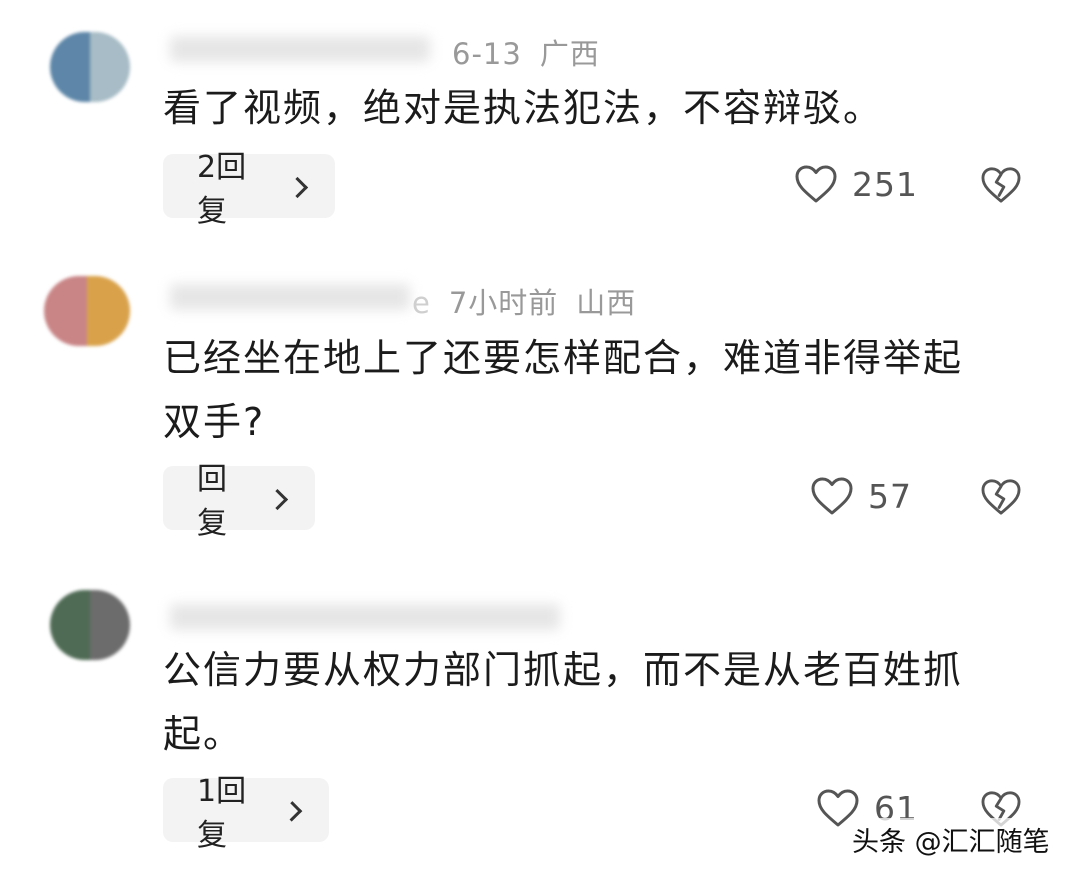  I want to click on comment-text: 公信力要从权力部门抓起，而不是从老百姓抓起。, so click(563, 702).